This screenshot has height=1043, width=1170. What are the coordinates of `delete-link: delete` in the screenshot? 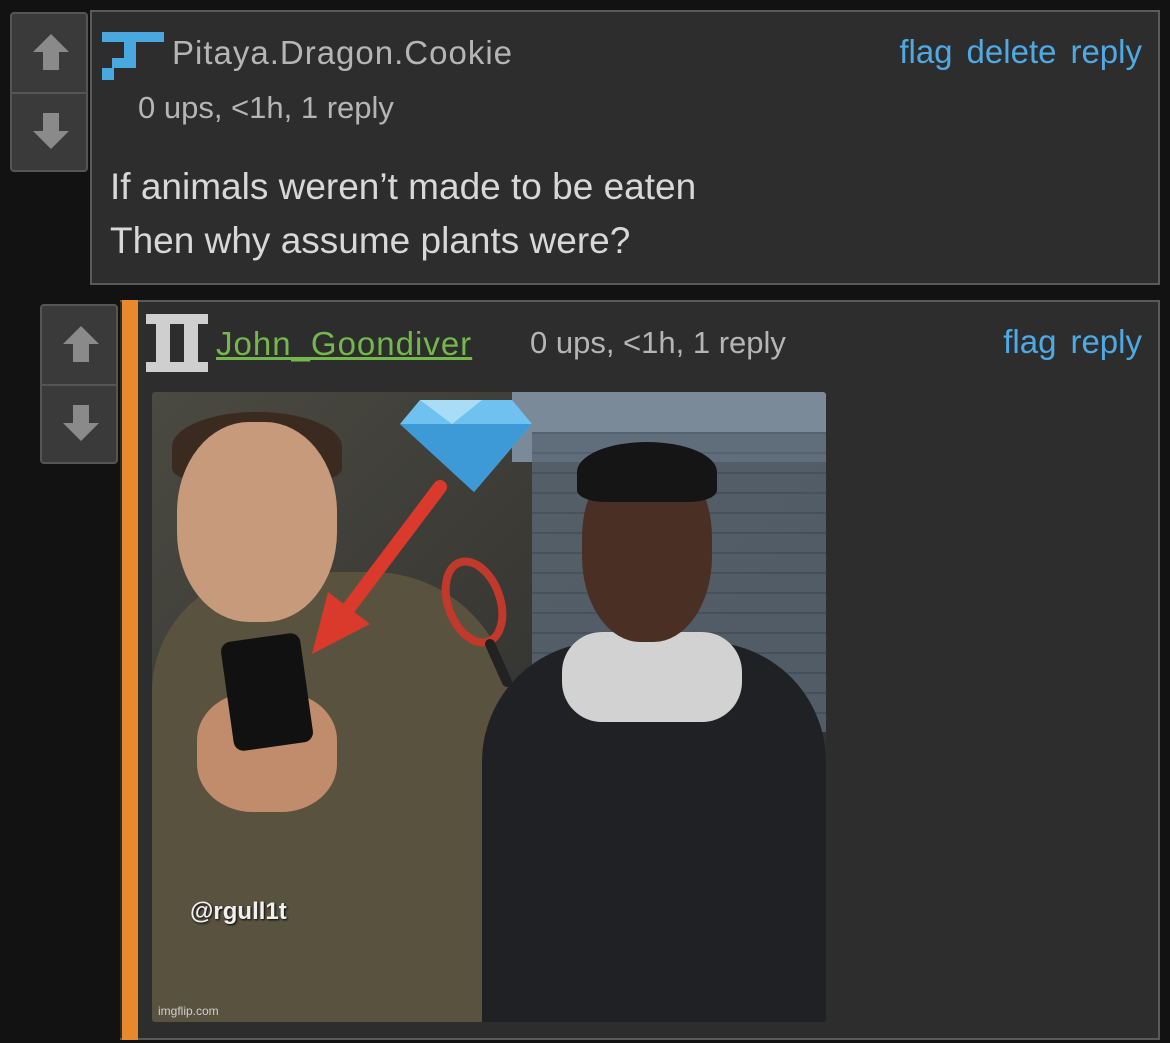 It's located at (1012, 51).